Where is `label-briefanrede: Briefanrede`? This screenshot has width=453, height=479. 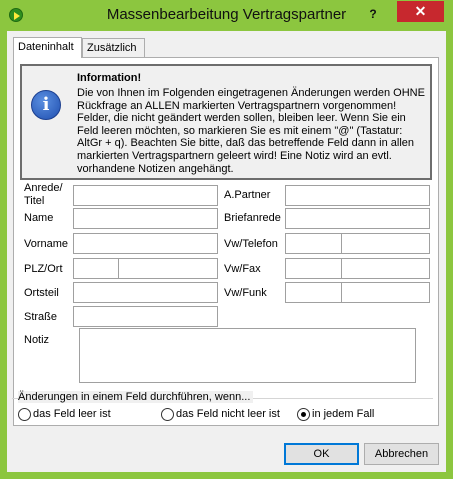
label-briefanrede: Briefanrede is located at coordinates (252, 218).